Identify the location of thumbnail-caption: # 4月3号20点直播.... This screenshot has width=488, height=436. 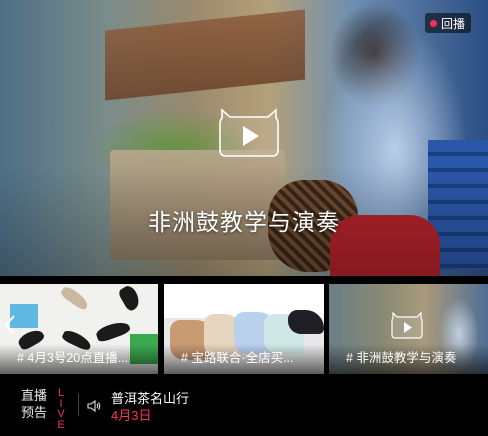
(73, 358).